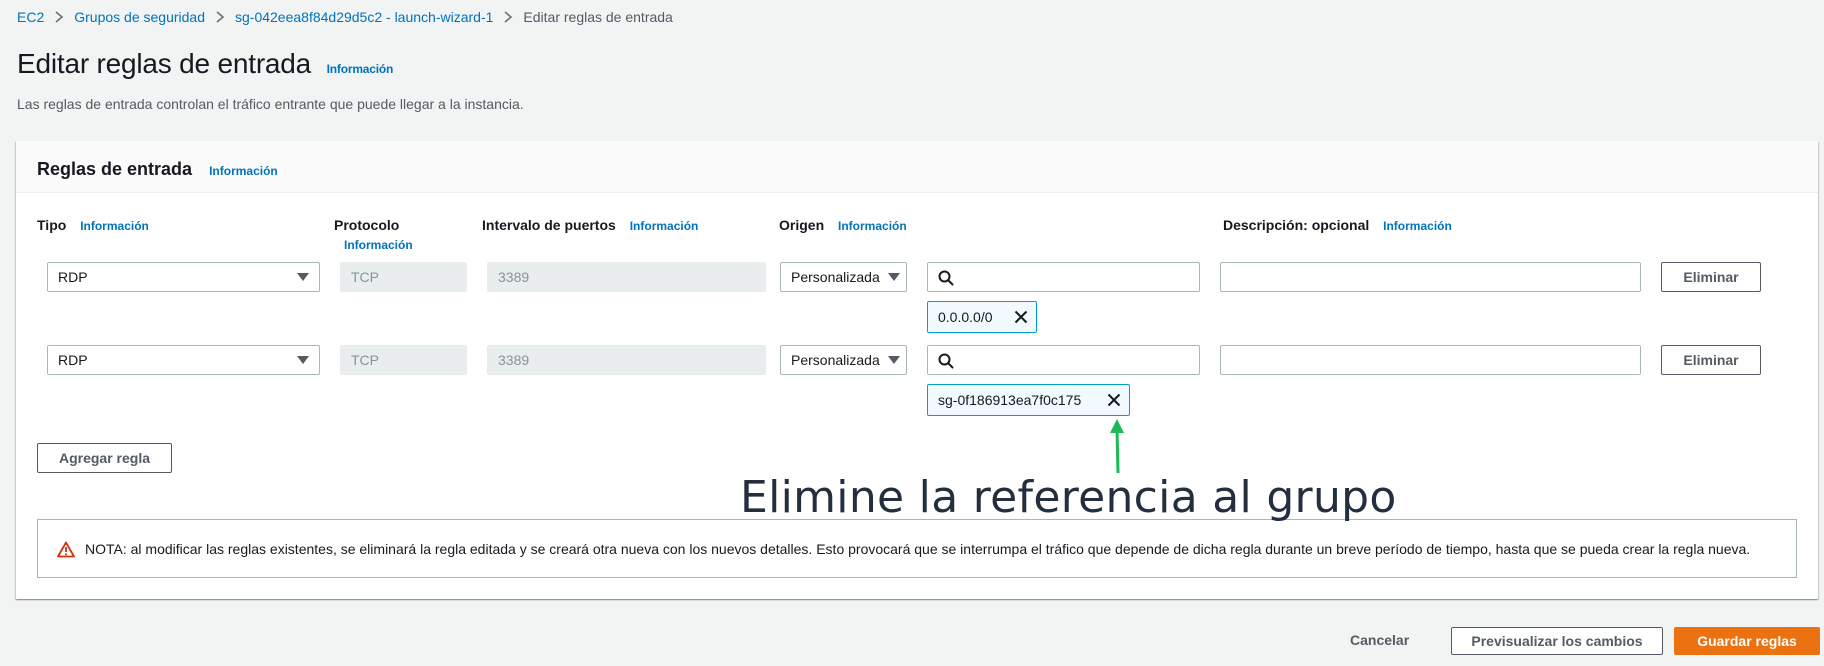 This screenshot has width=1824, height=666. I want to click on rule-1-protocol-field: TCP, so click(403, 277).